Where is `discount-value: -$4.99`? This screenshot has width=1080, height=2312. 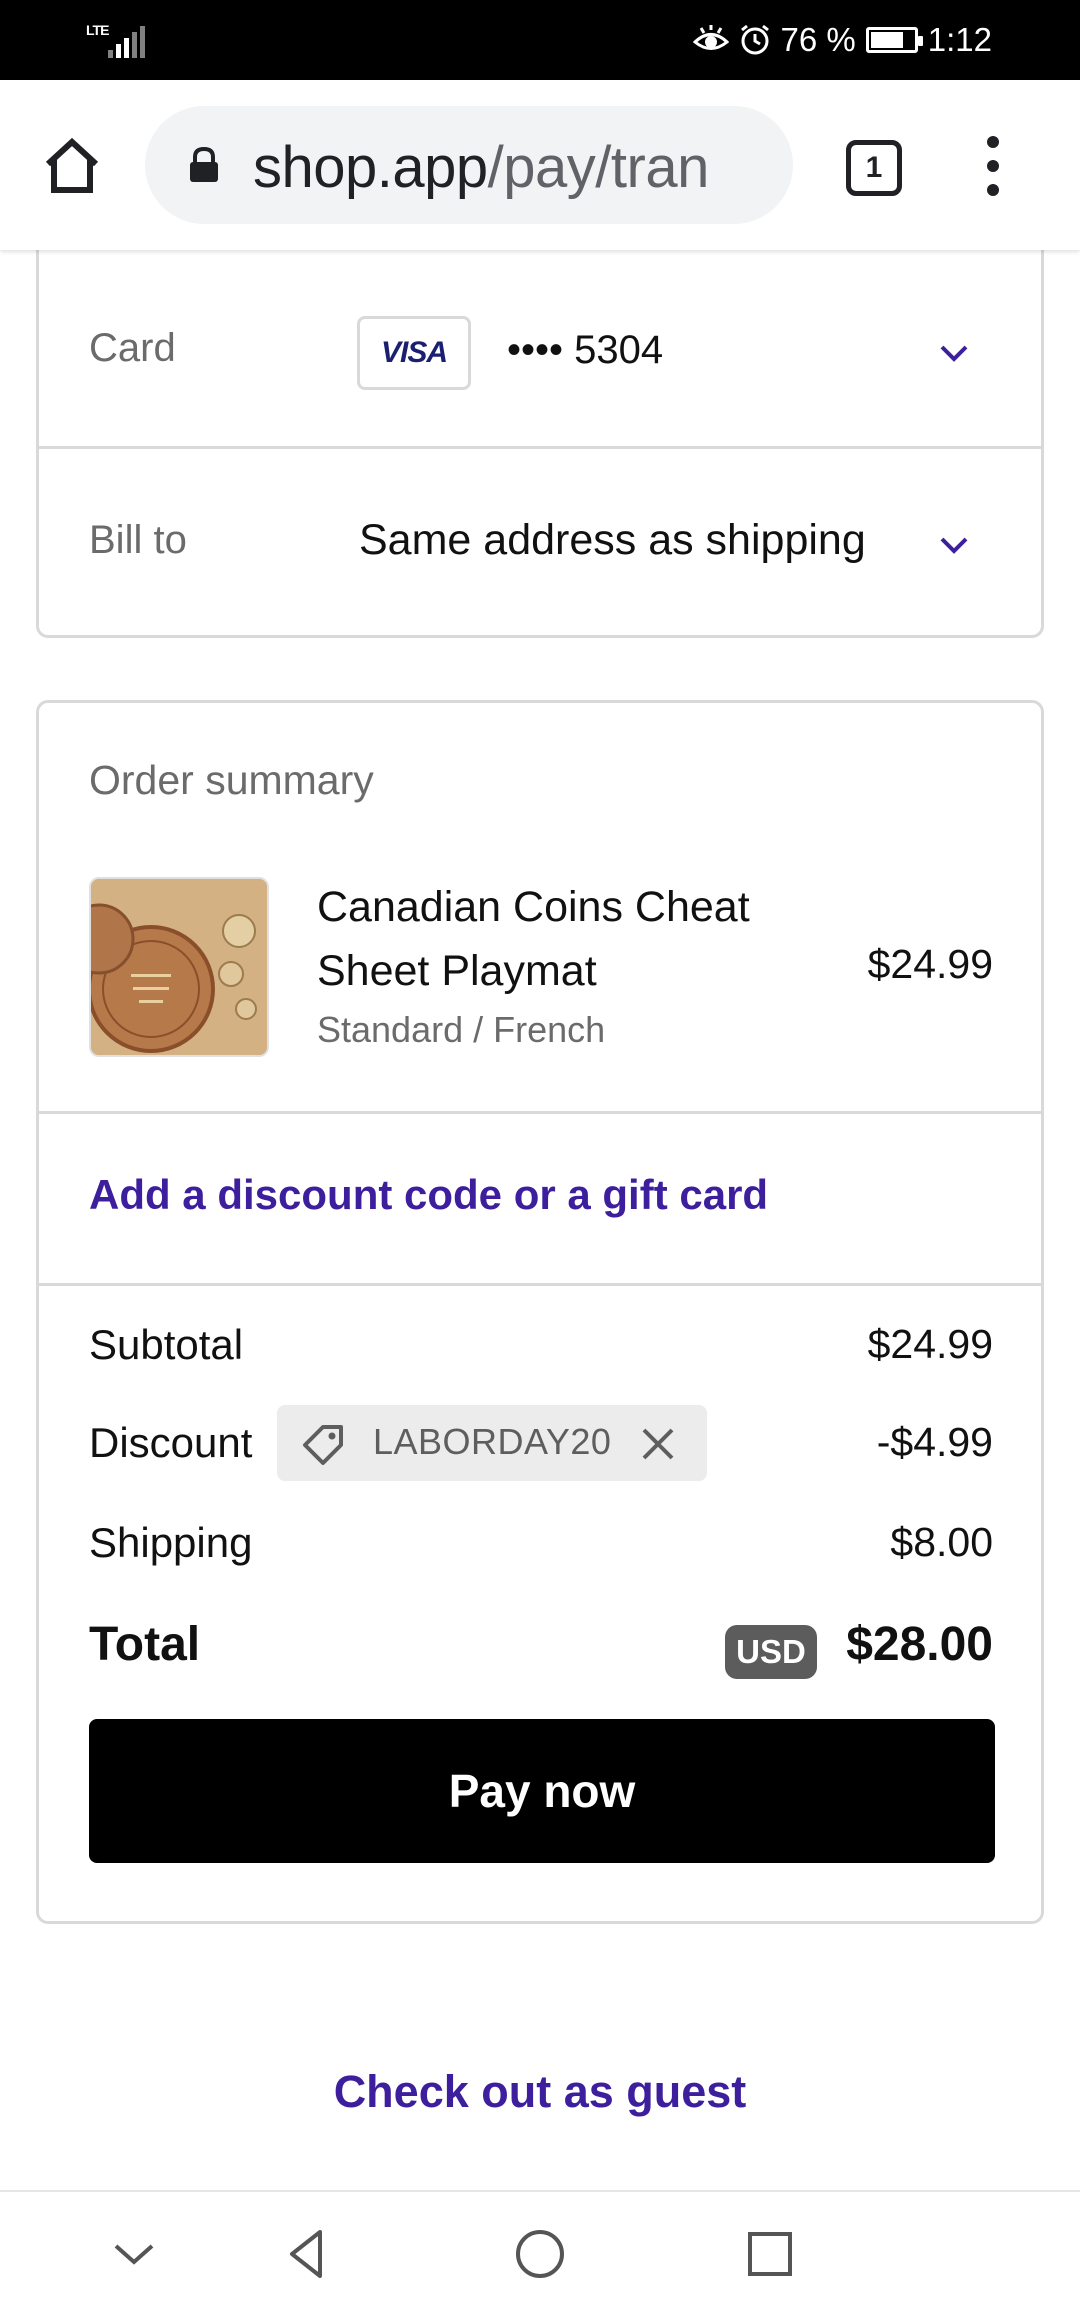
discount-value: -$4.99 is located at coordinates (934, 1442).